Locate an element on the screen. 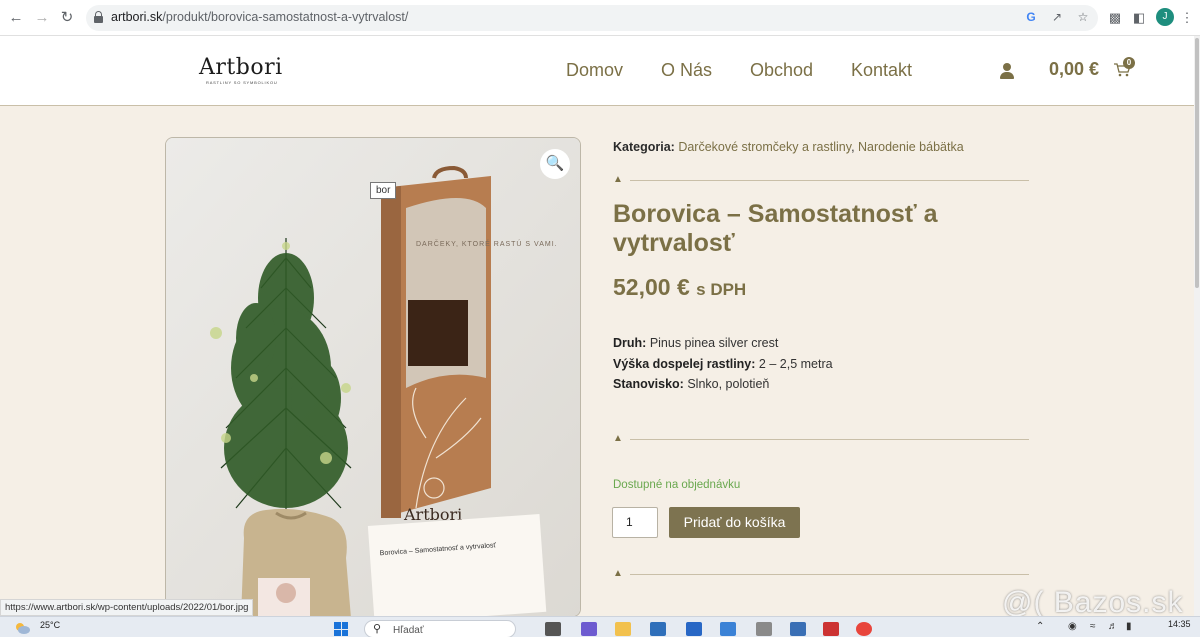 The width and height of the screenshot is (1200, 637). mail-icon is located at coordinates (798, 629).